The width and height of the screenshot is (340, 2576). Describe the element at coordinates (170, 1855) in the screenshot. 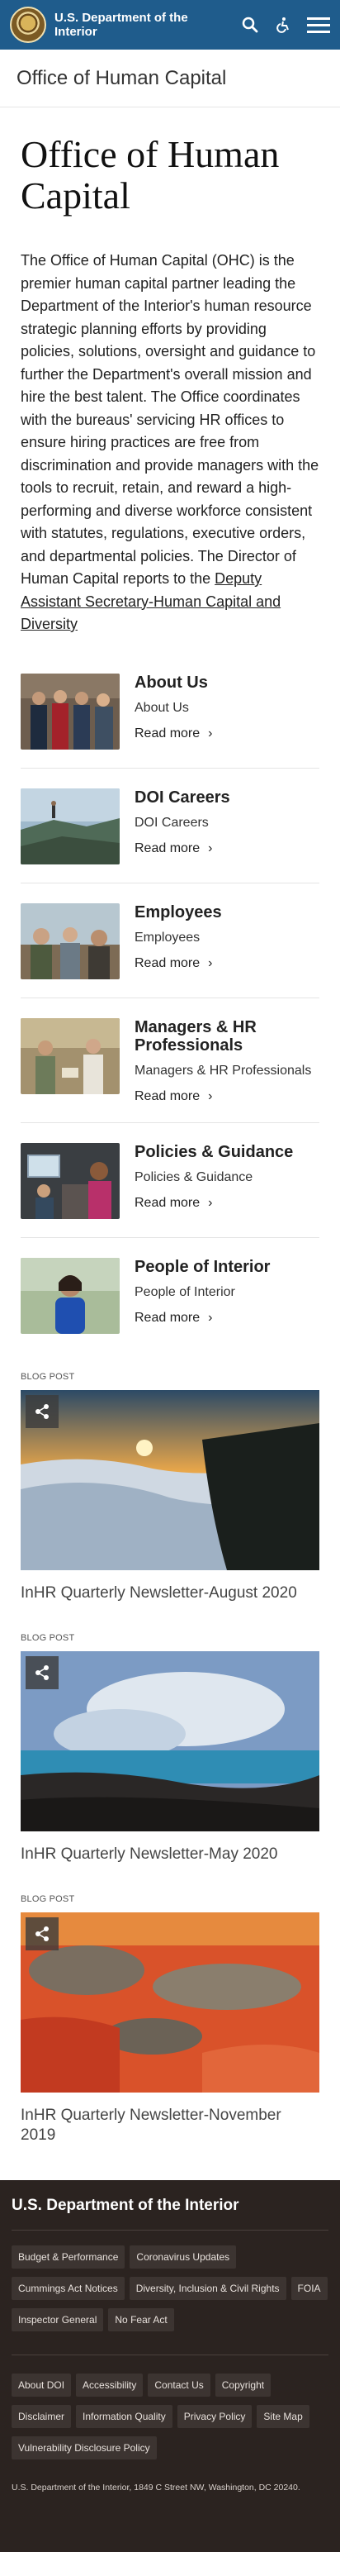

I see `blog-title: InHR Quarterly Newsletter-May 2020` at that location.